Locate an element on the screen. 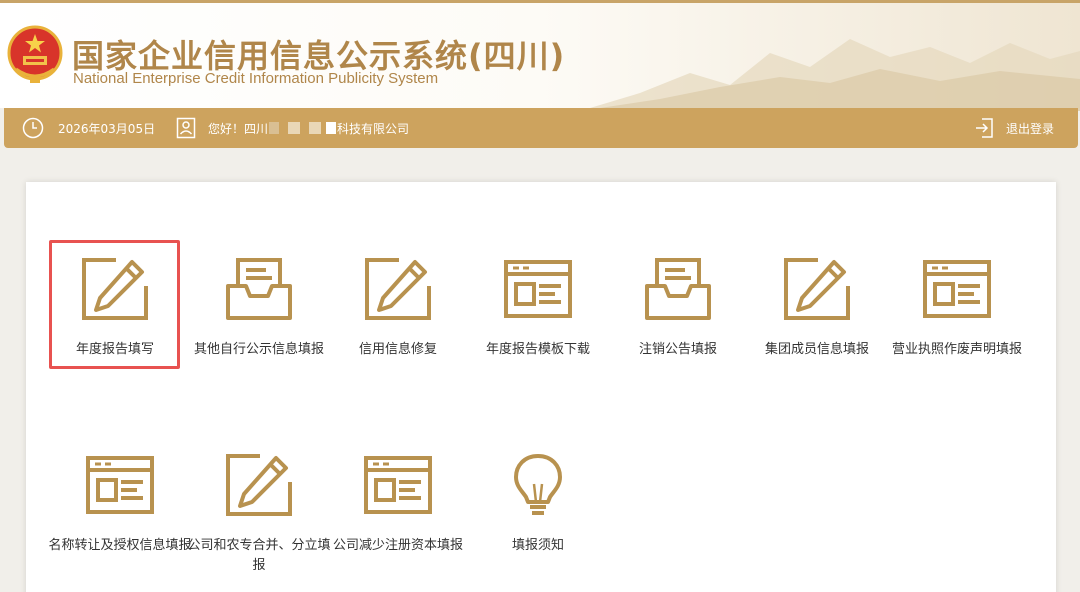 The image size is (1080, 592). tile-name-transfer-authorization: 名称转让及授权信息填报 is located at coordinates (120, 510).